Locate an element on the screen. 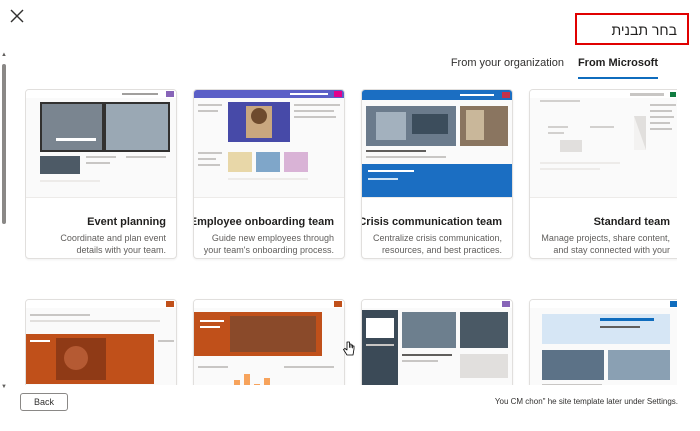 This screenshot has height=431, width=700. back-button: Back is located at coordinates (44, 402).